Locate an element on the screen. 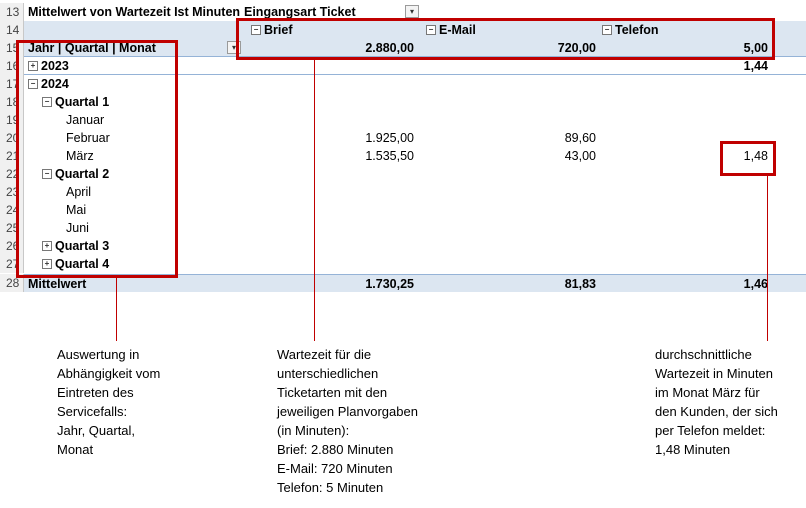 The width and height of the screenshot is (806, 508). total-brief: 1.730,25 is located at coordinates (389, 284).